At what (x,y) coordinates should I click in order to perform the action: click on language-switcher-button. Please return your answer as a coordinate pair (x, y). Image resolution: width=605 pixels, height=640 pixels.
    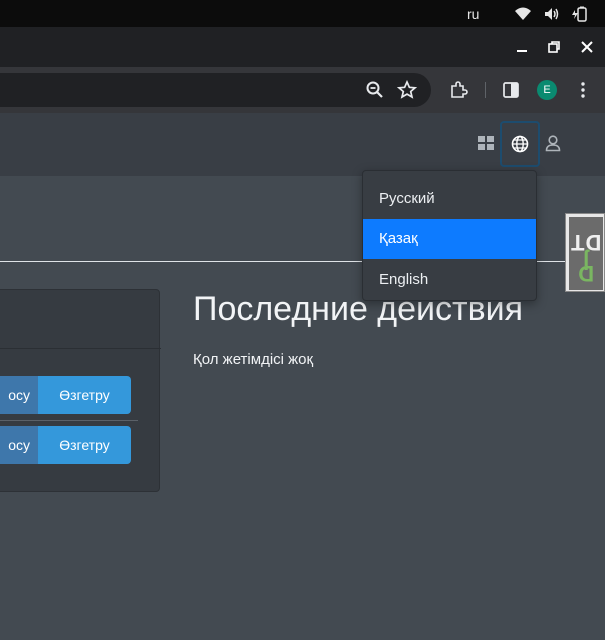
    Looking at the image, I should click on (520, 144).